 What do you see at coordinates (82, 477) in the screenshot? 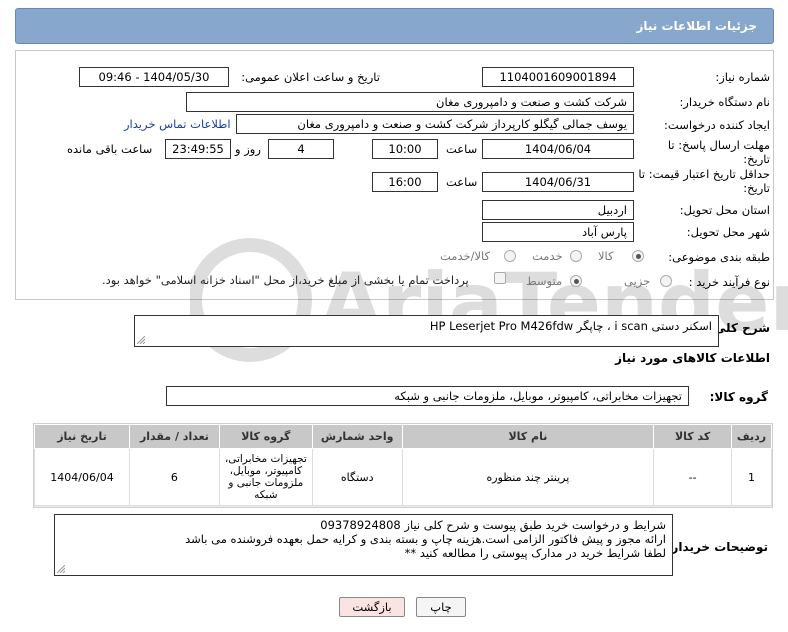
I see `cell-need-date: 1404/06/04` at bounding box center [82, 477].